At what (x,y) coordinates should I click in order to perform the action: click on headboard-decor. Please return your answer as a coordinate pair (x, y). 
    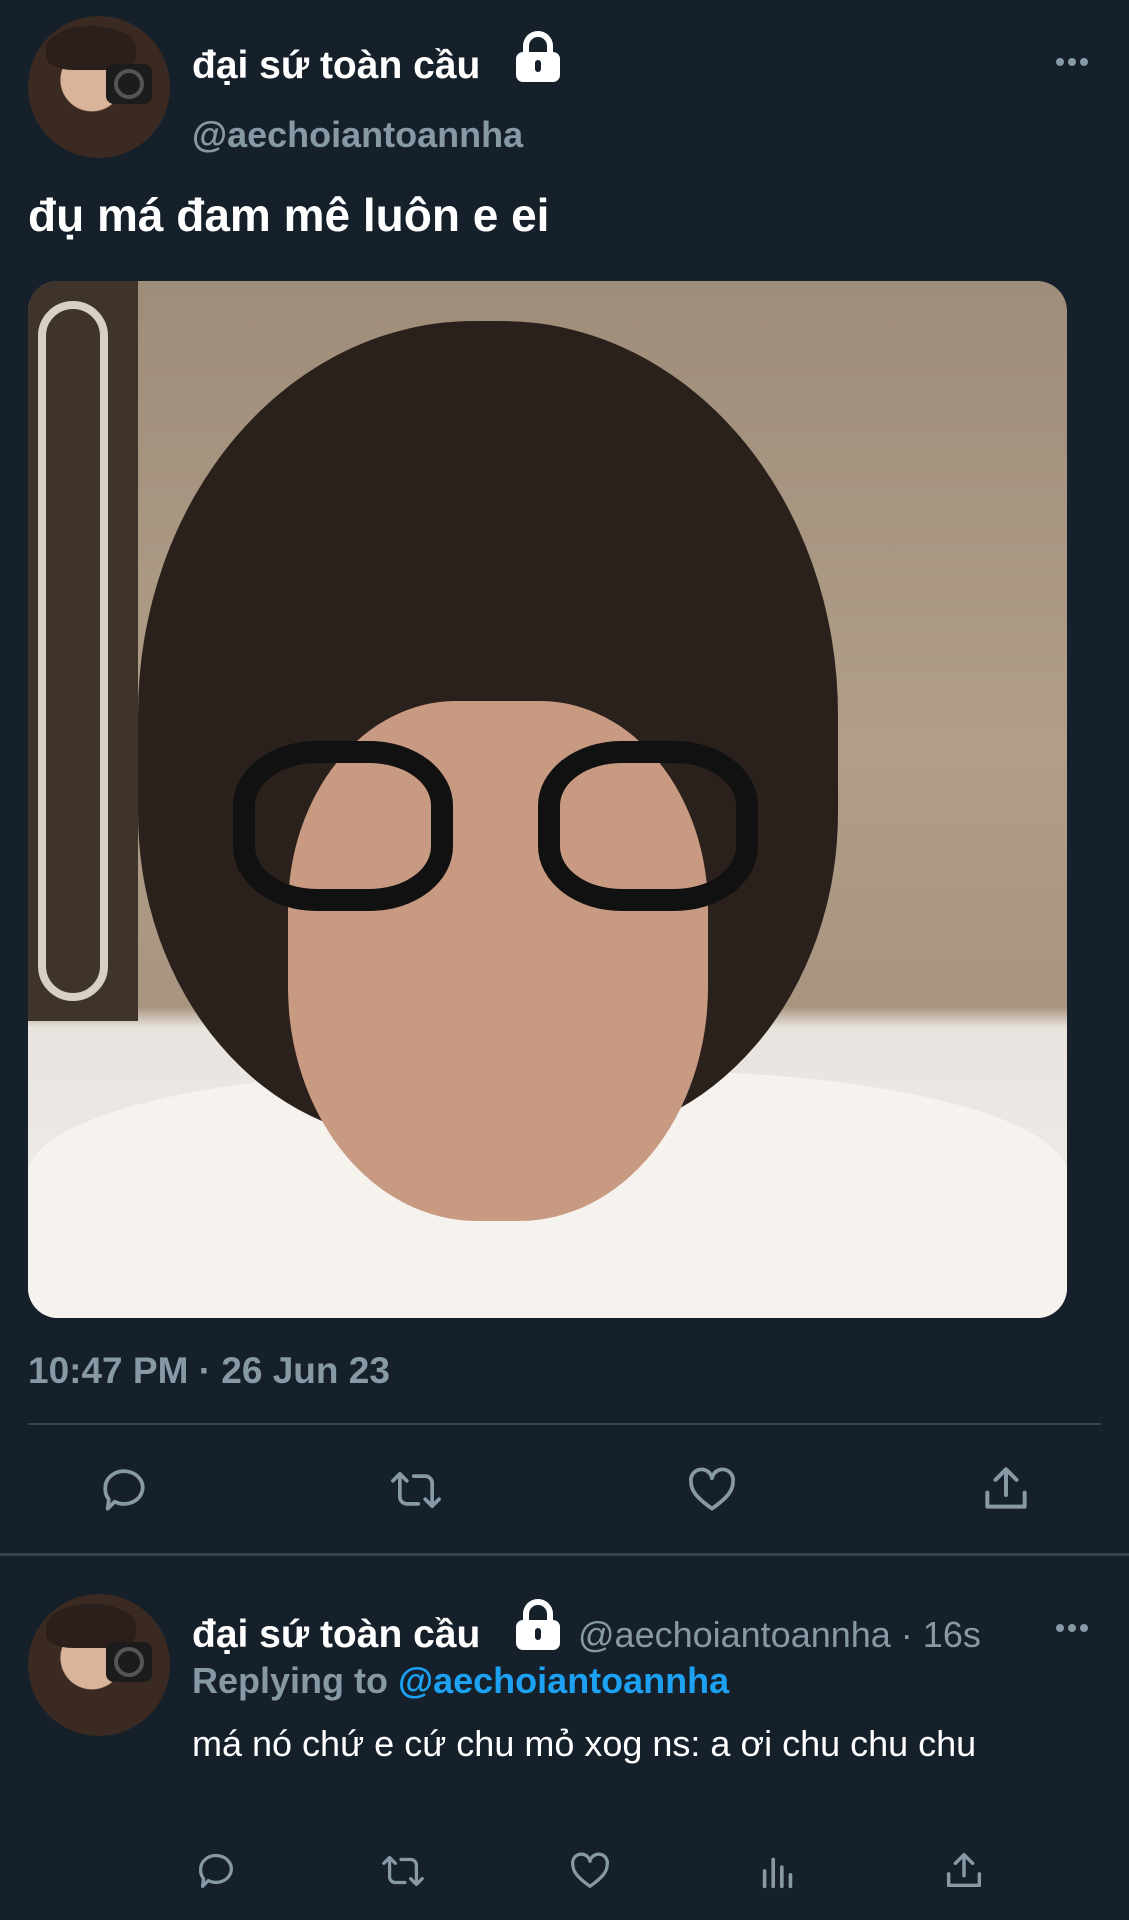
    Looking at the image, I should click on (83, 651).